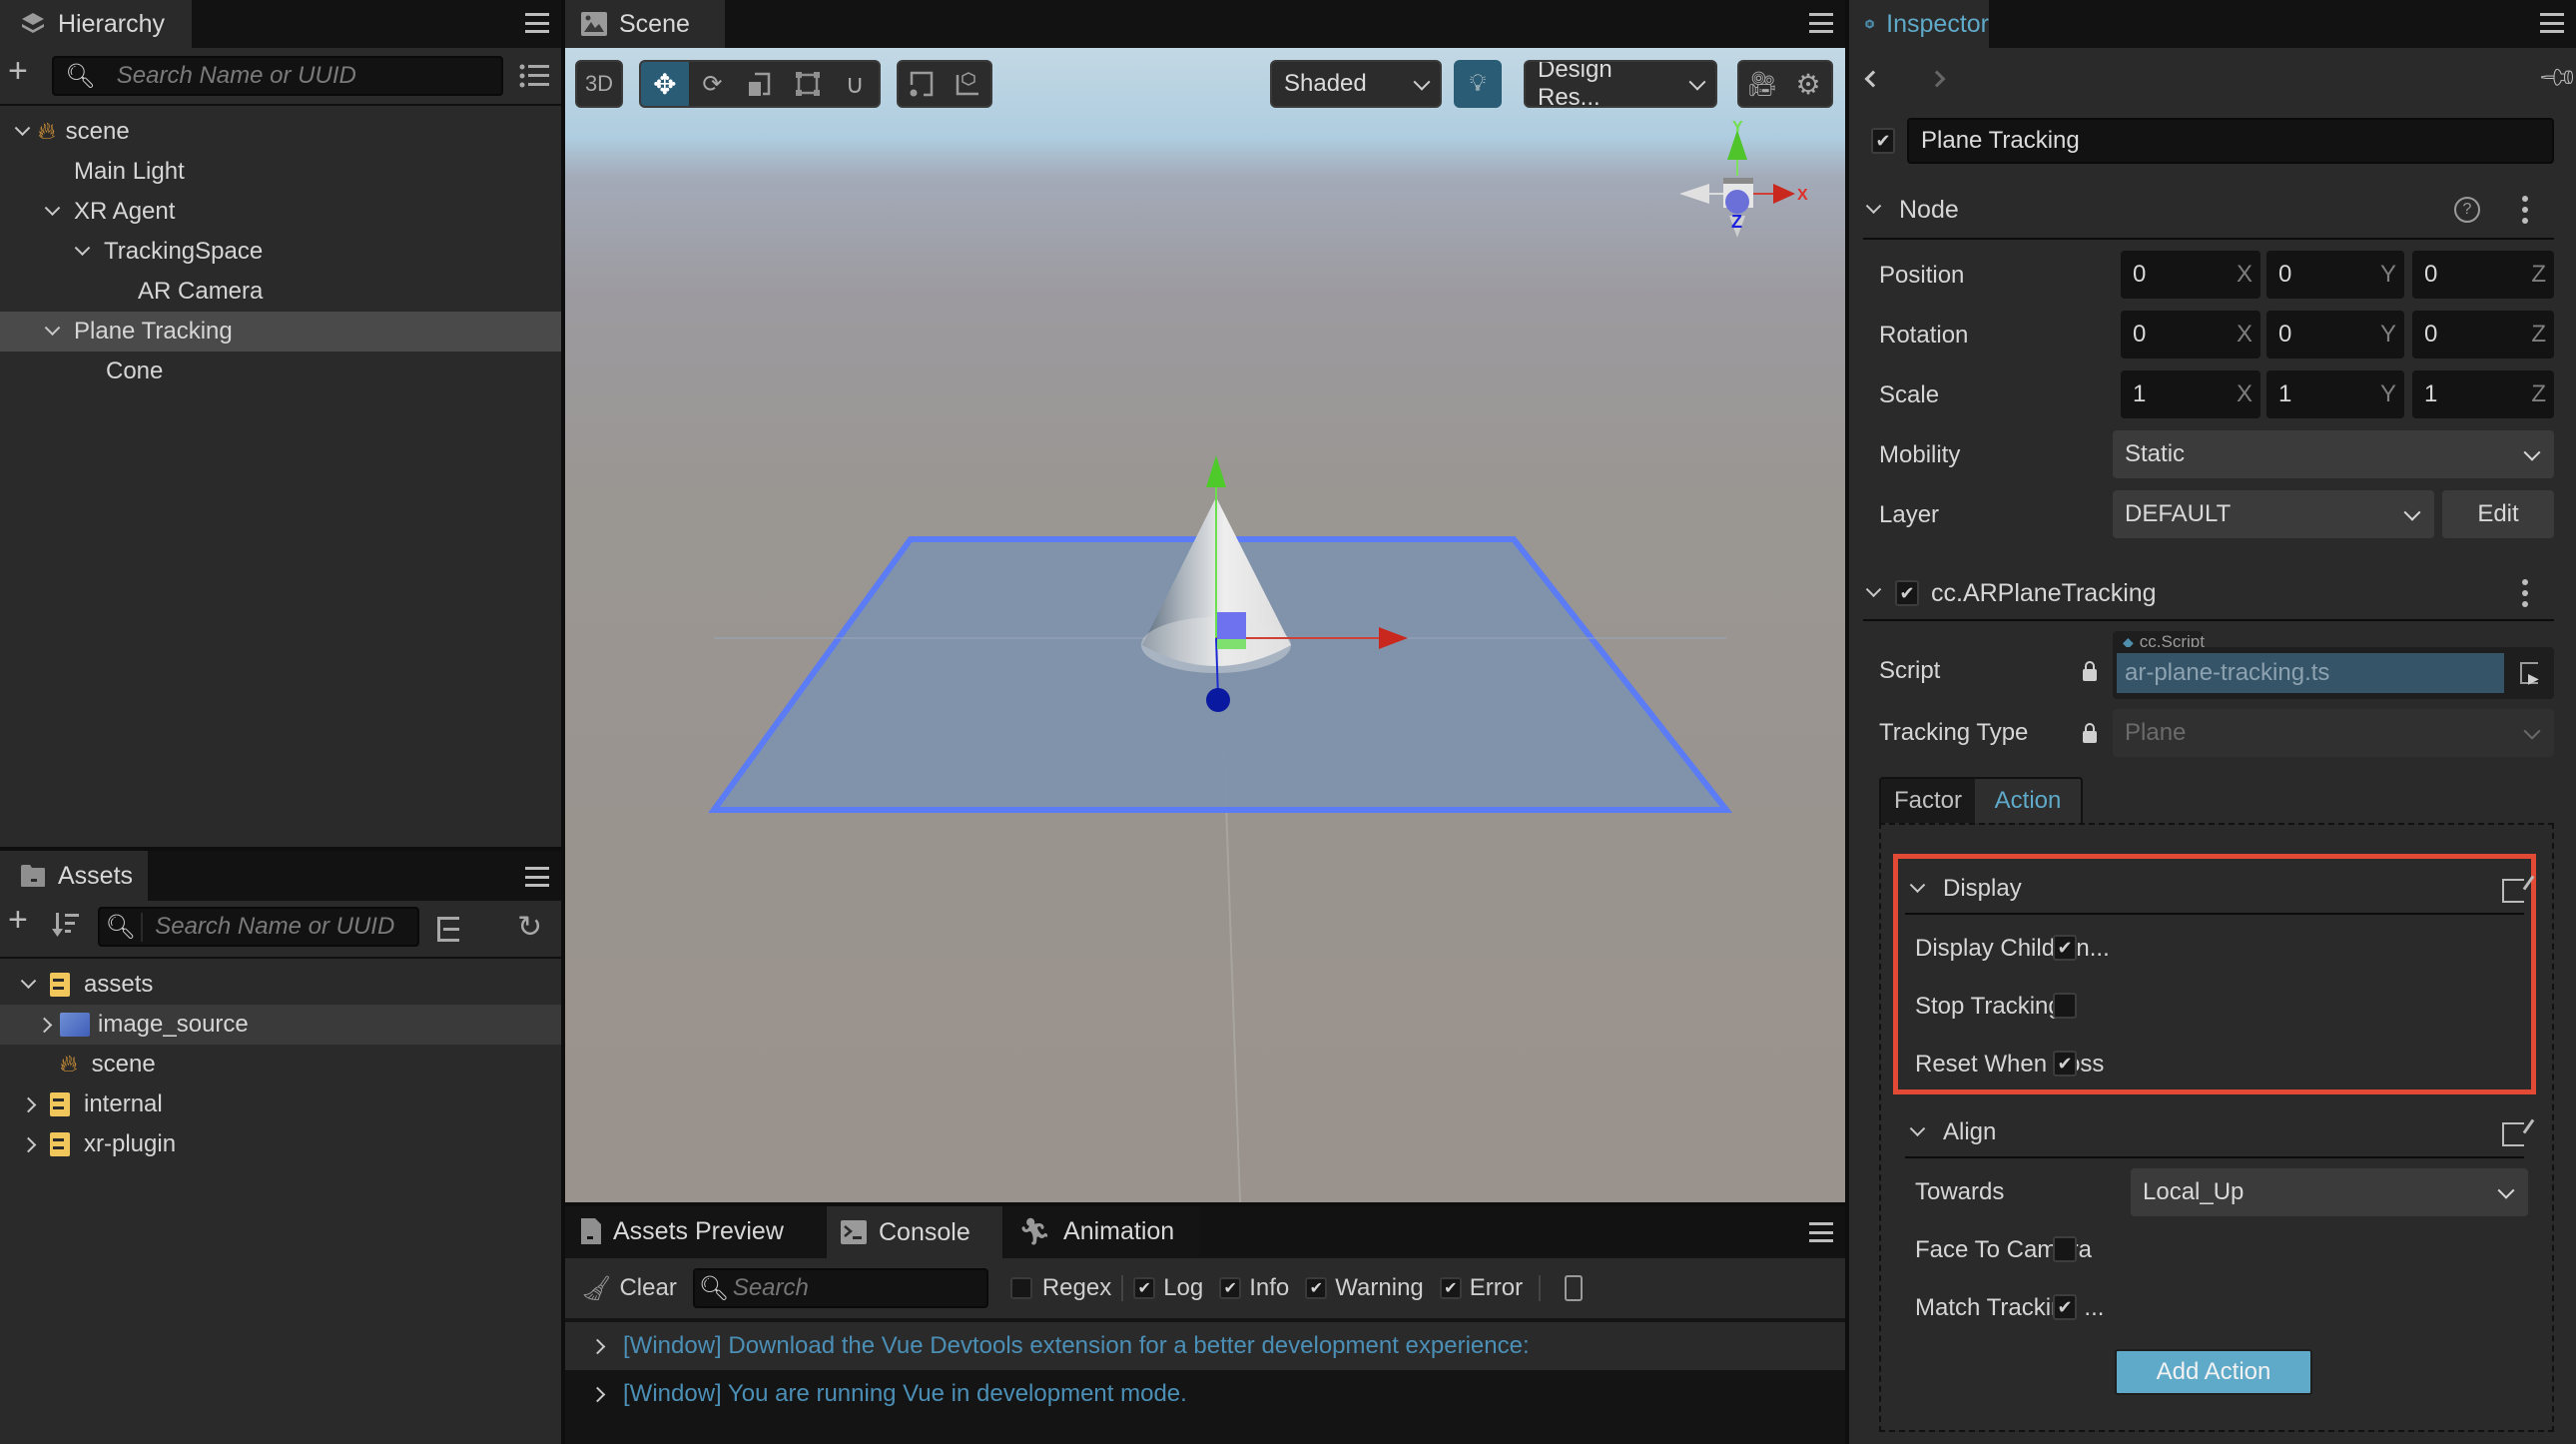  I want to click on inspector-menu-icon, so click(2552, 23).